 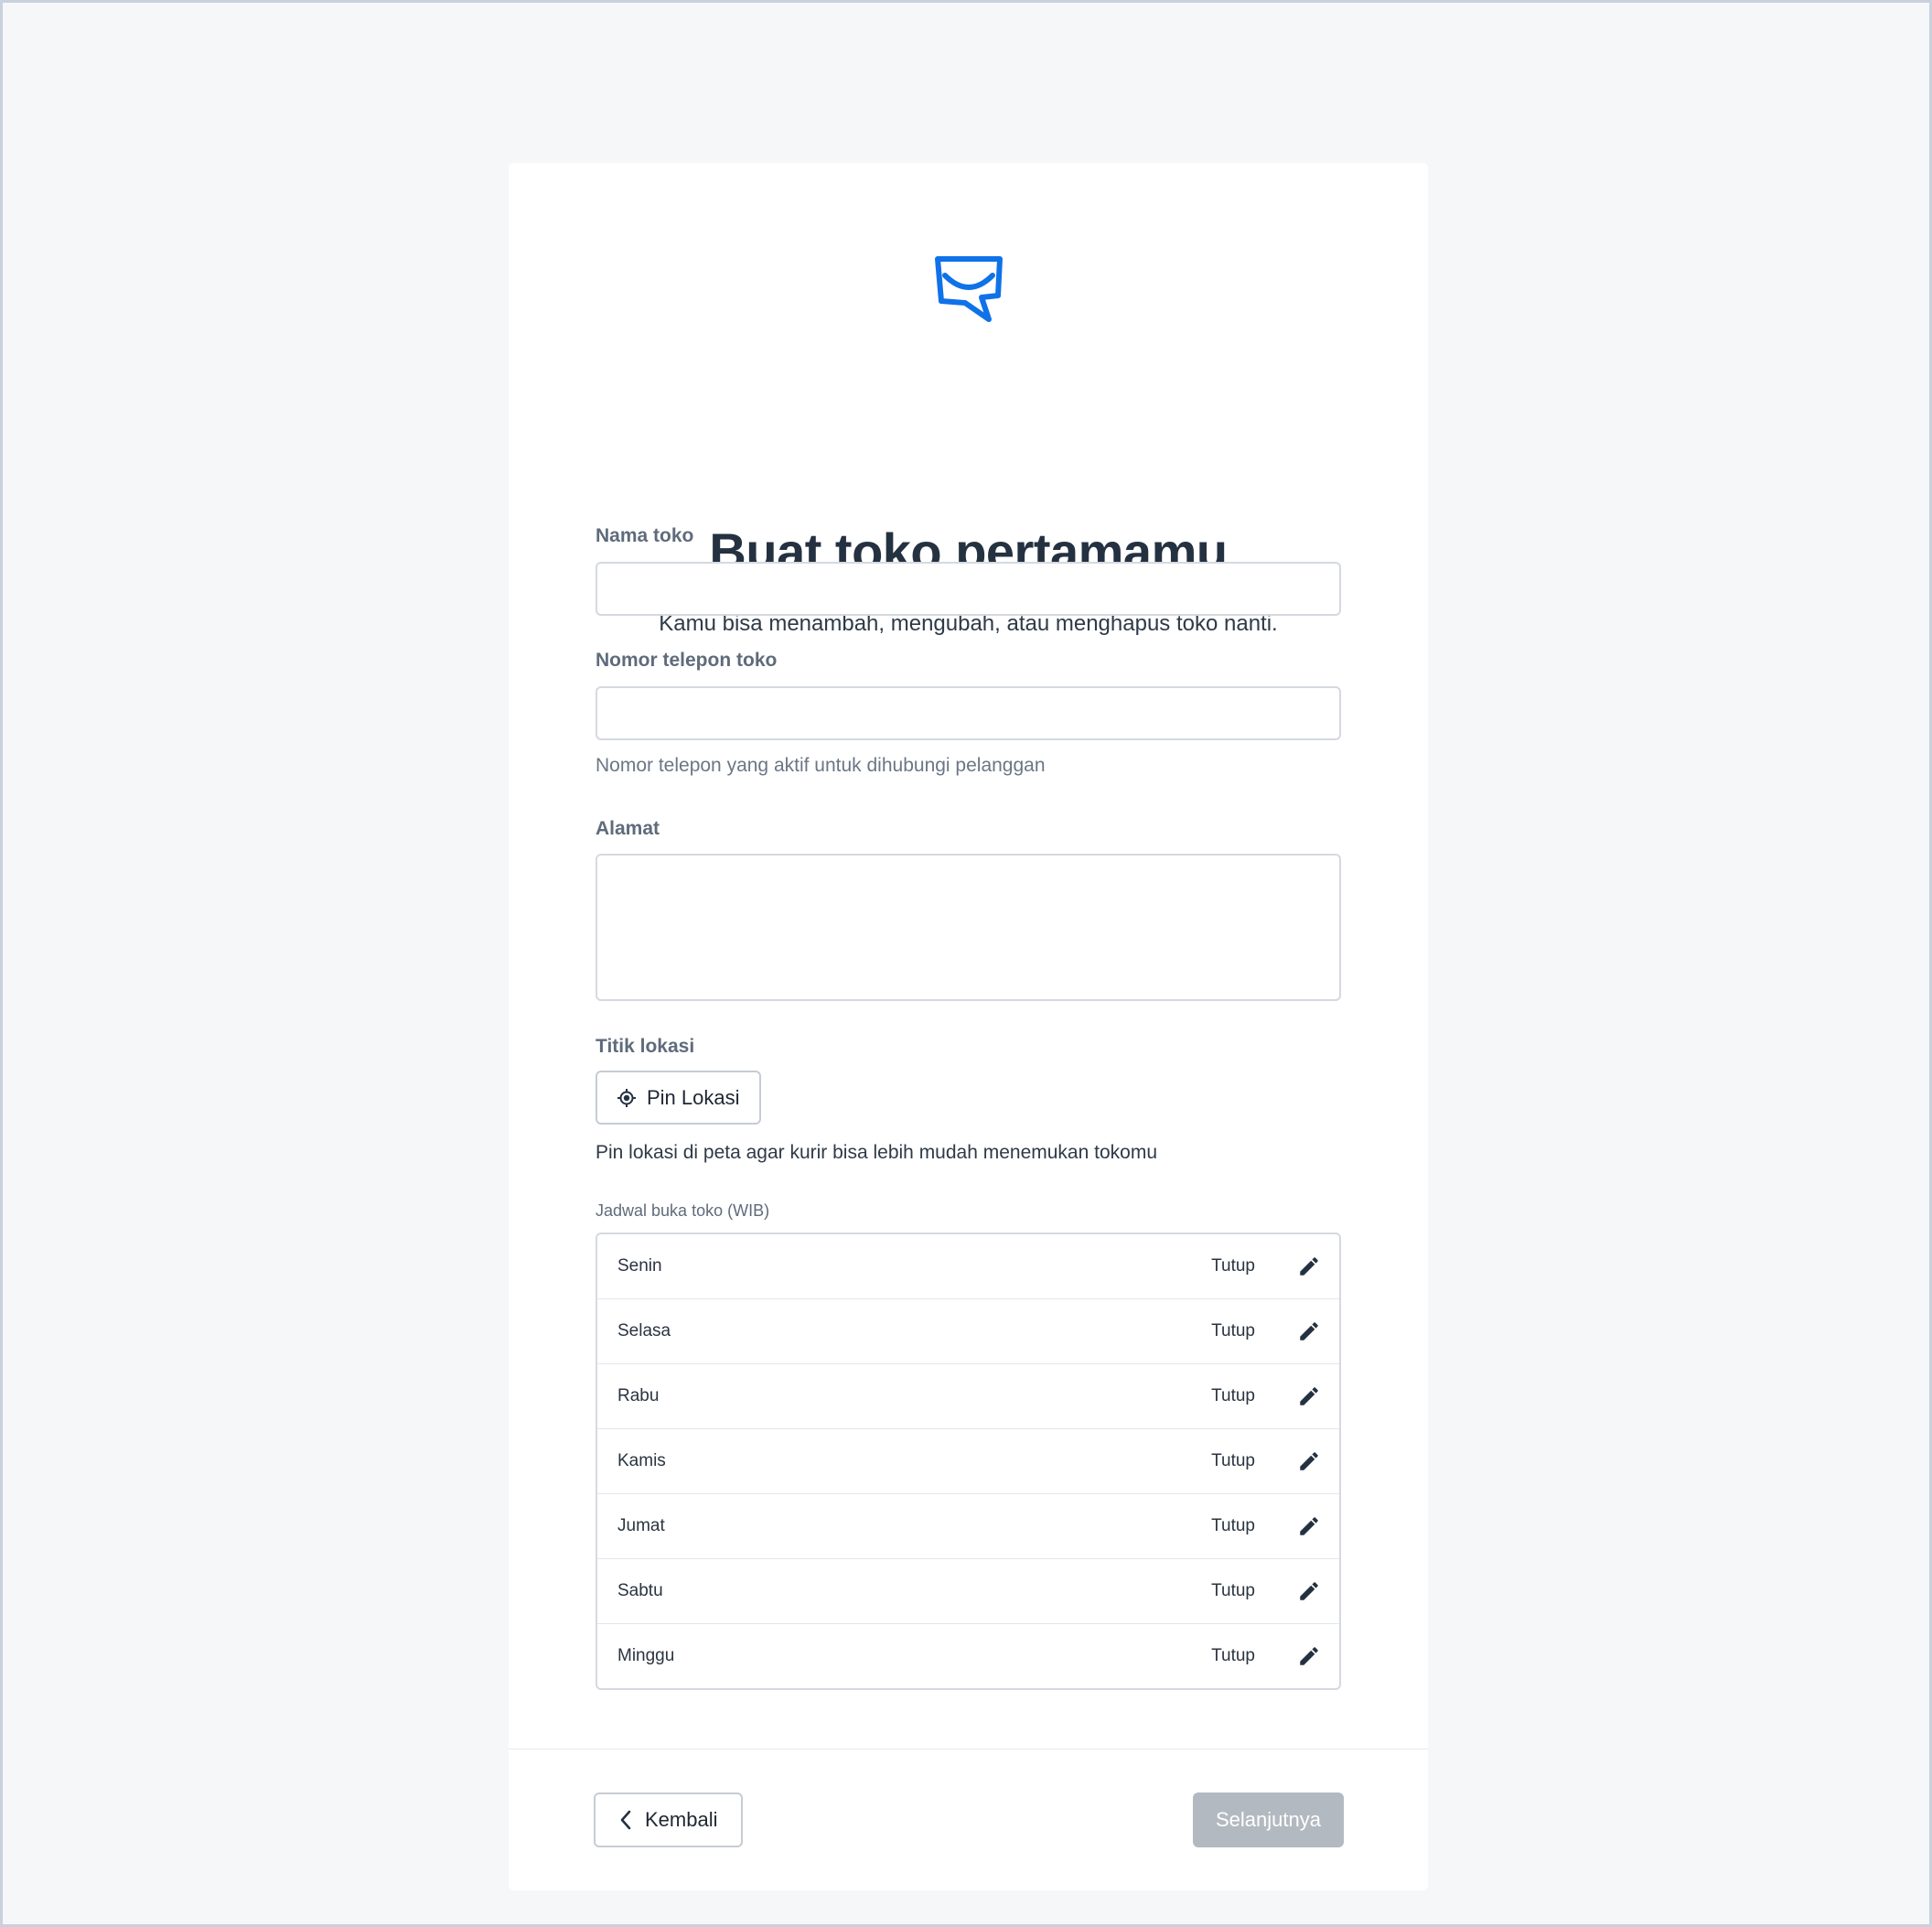 What do you see at coordinates (968, 1526) in the screenshot?
I see `schedule-row-jumat: Jumat Tutup` at bounding box center [968, 1526].